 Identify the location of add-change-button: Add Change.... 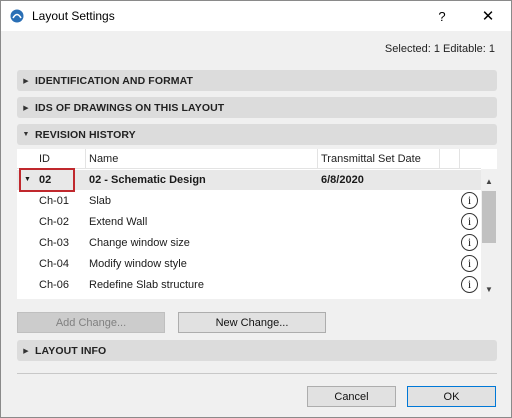
(91, 322).